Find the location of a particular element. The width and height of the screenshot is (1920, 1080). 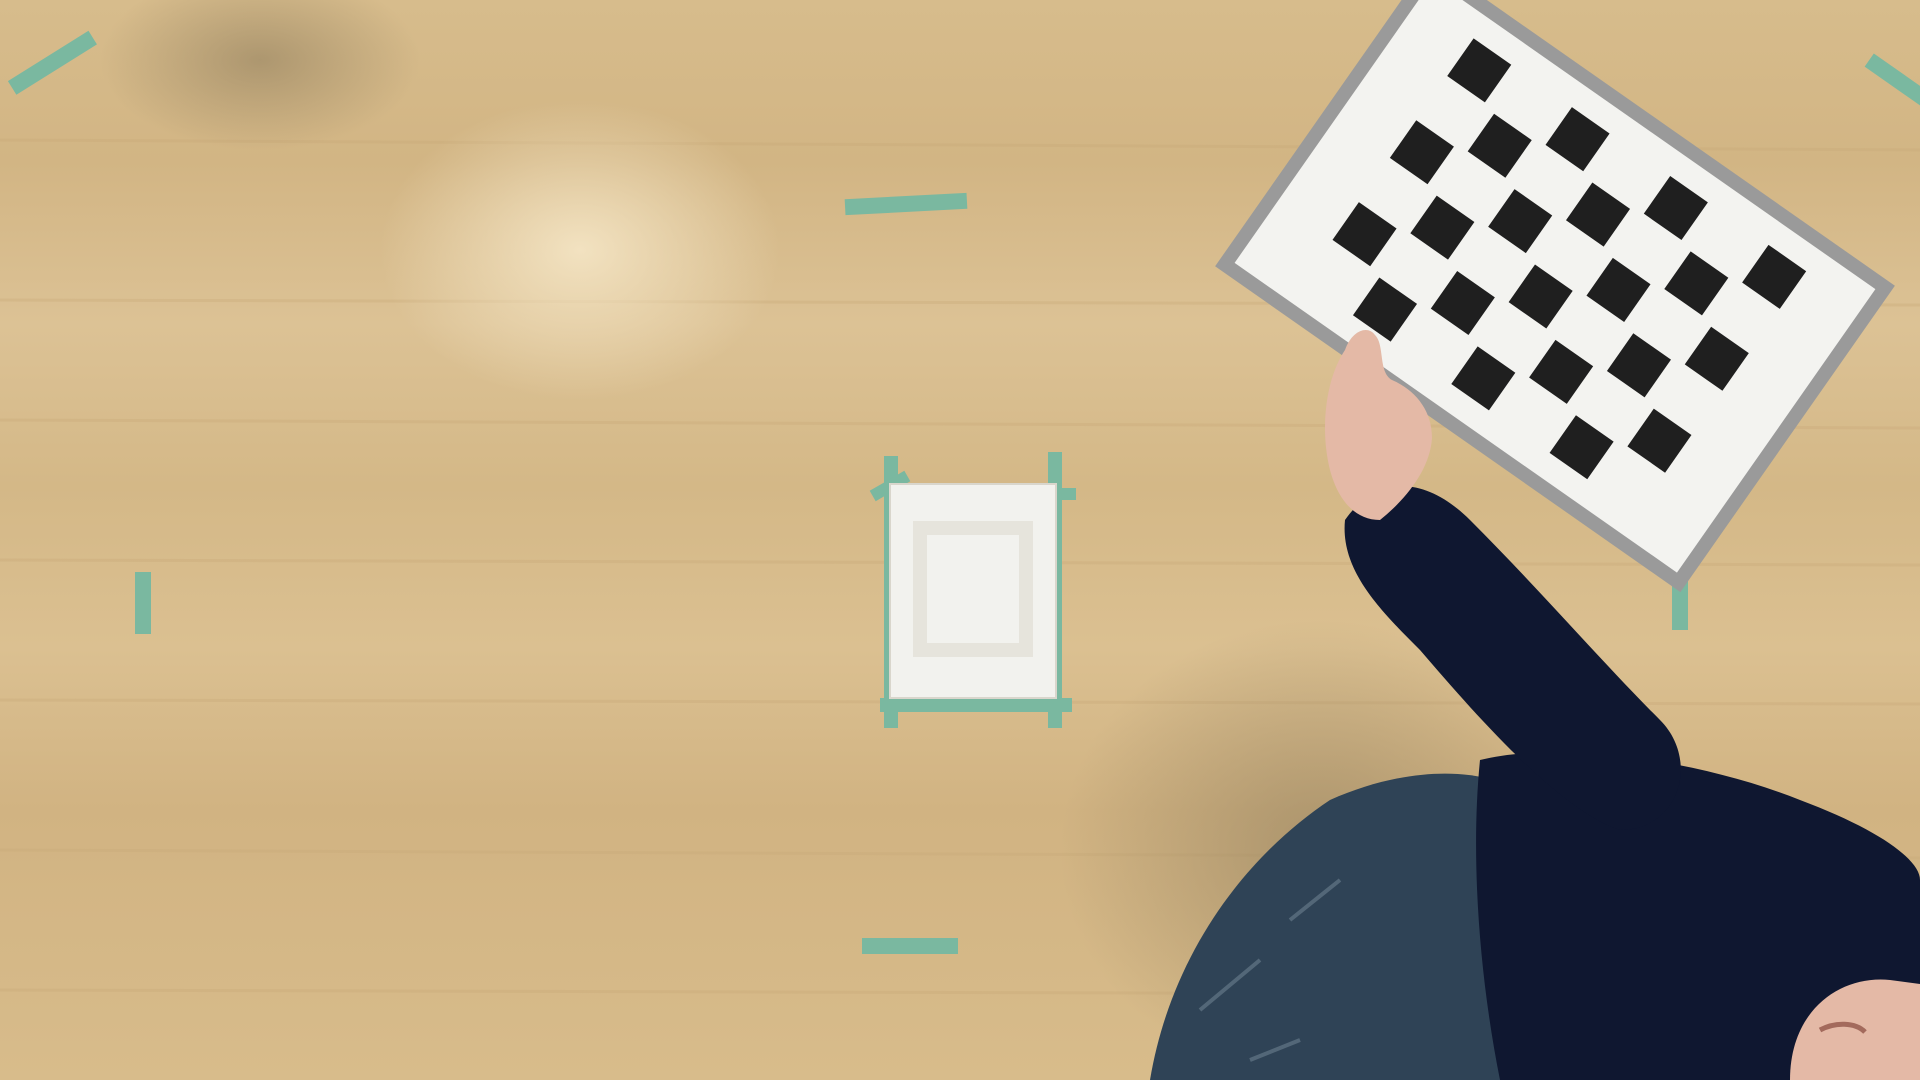

light-glare is located at coordinates (580, 250).